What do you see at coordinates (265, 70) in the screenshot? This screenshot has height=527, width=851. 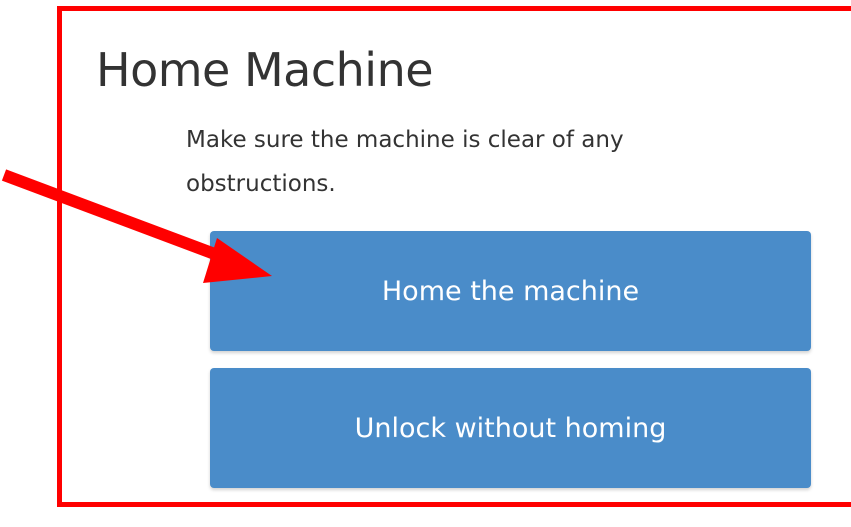 I see `dialog-title: Home Machine` at bounding box center [265, 70].